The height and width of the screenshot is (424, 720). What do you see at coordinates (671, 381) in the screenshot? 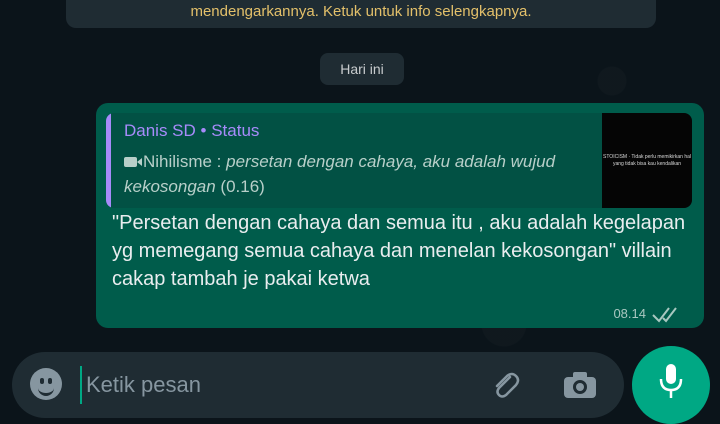
I see `microphone-icon` at bounding box center [671, 381].